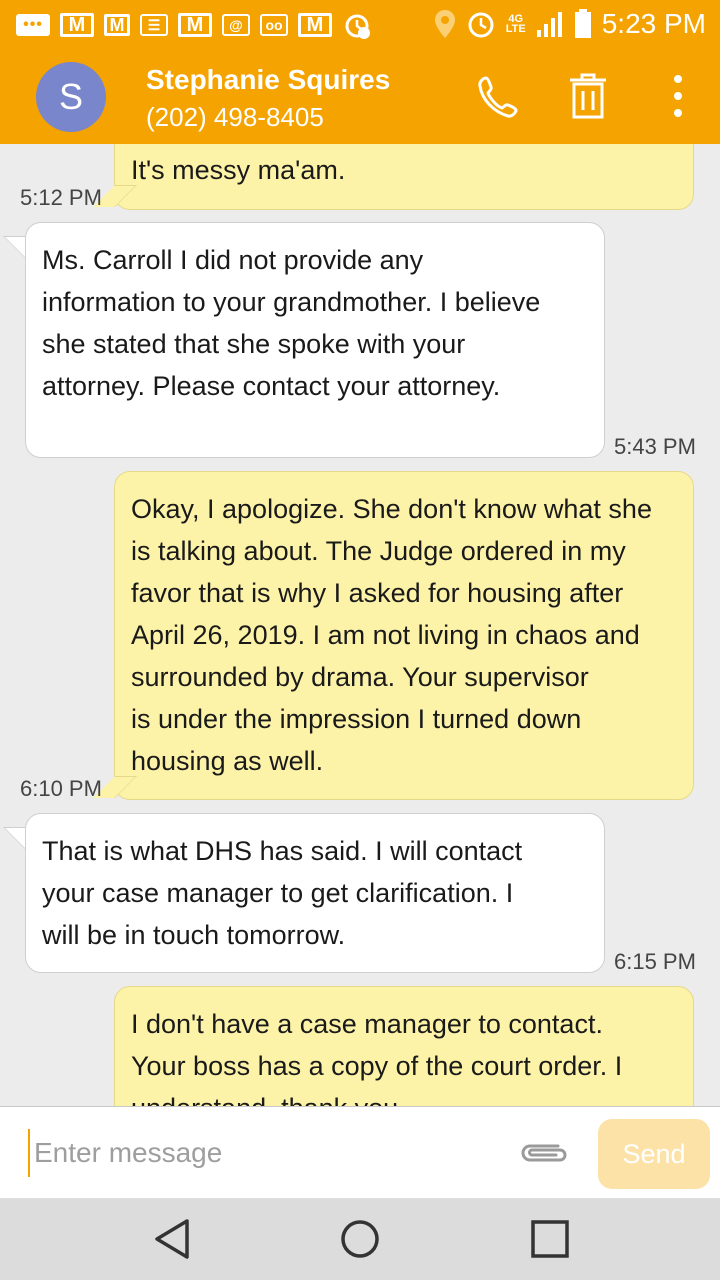 This screenshot has width=720, height=1280. I want to click on signal-icon, so click(550, 24).